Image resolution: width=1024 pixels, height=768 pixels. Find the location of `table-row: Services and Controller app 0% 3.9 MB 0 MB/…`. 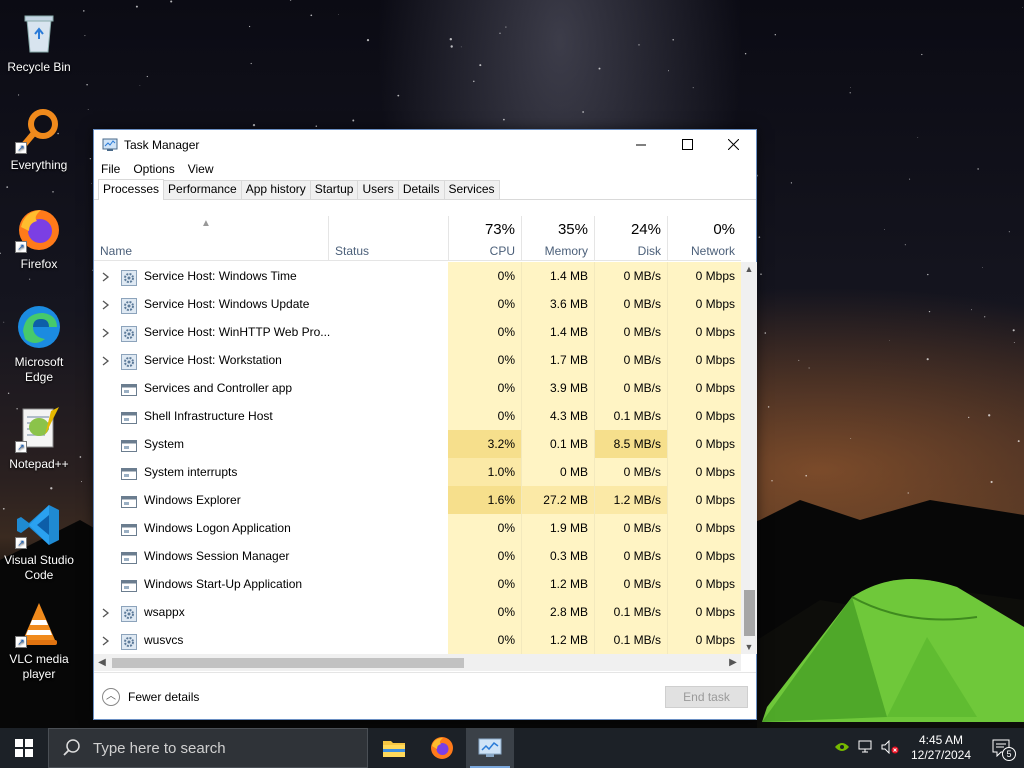

table-row: Services and Controller app 0% 3.9 MB 0 MB/… is located at coordinates (417, 388).